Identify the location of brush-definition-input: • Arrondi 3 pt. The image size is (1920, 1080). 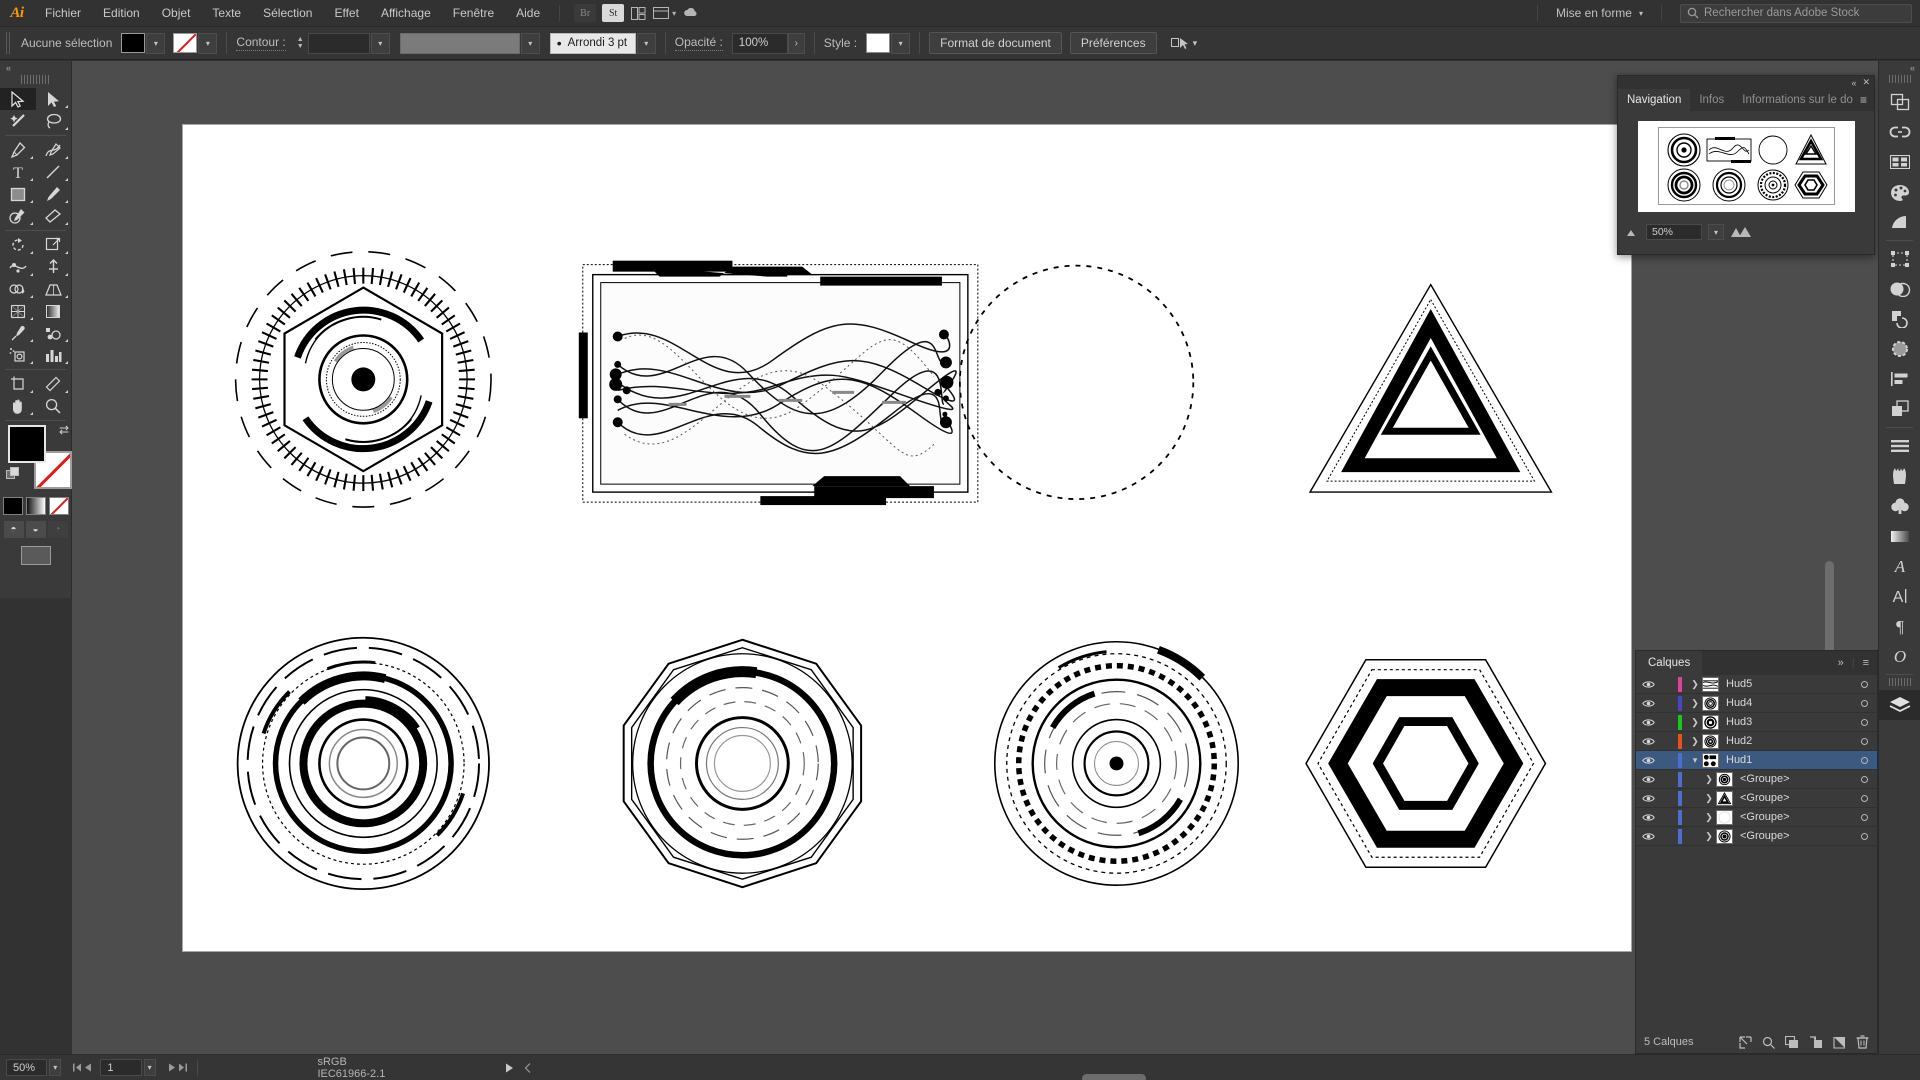
(592, 43).